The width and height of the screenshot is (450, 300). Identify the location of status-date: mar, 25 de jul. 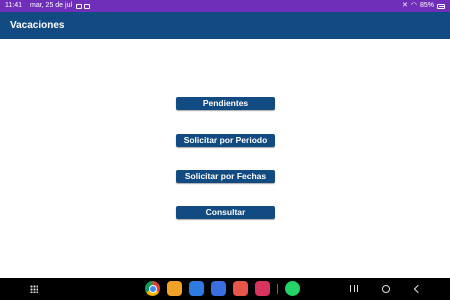
(51, 5).